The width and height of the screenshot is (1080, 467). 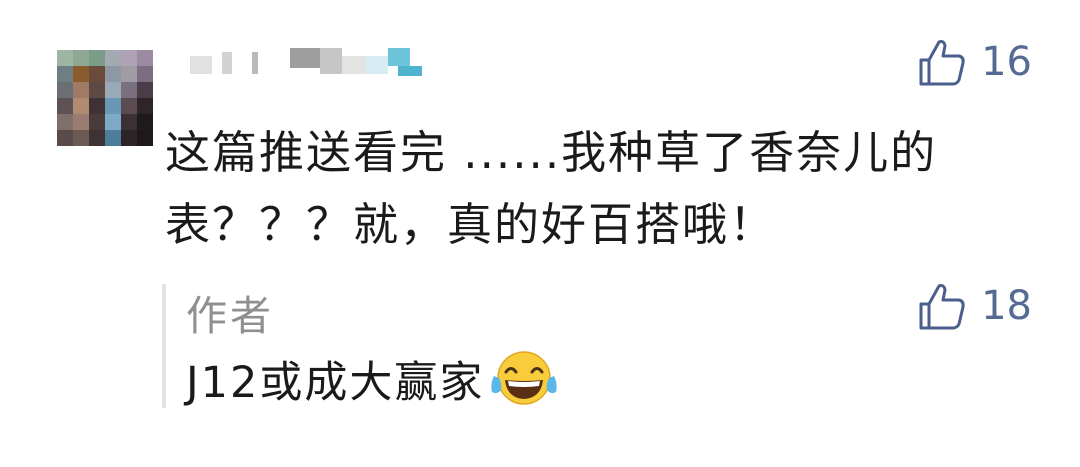 I want to click on nickname-blurred, so click(x=310, y=62).